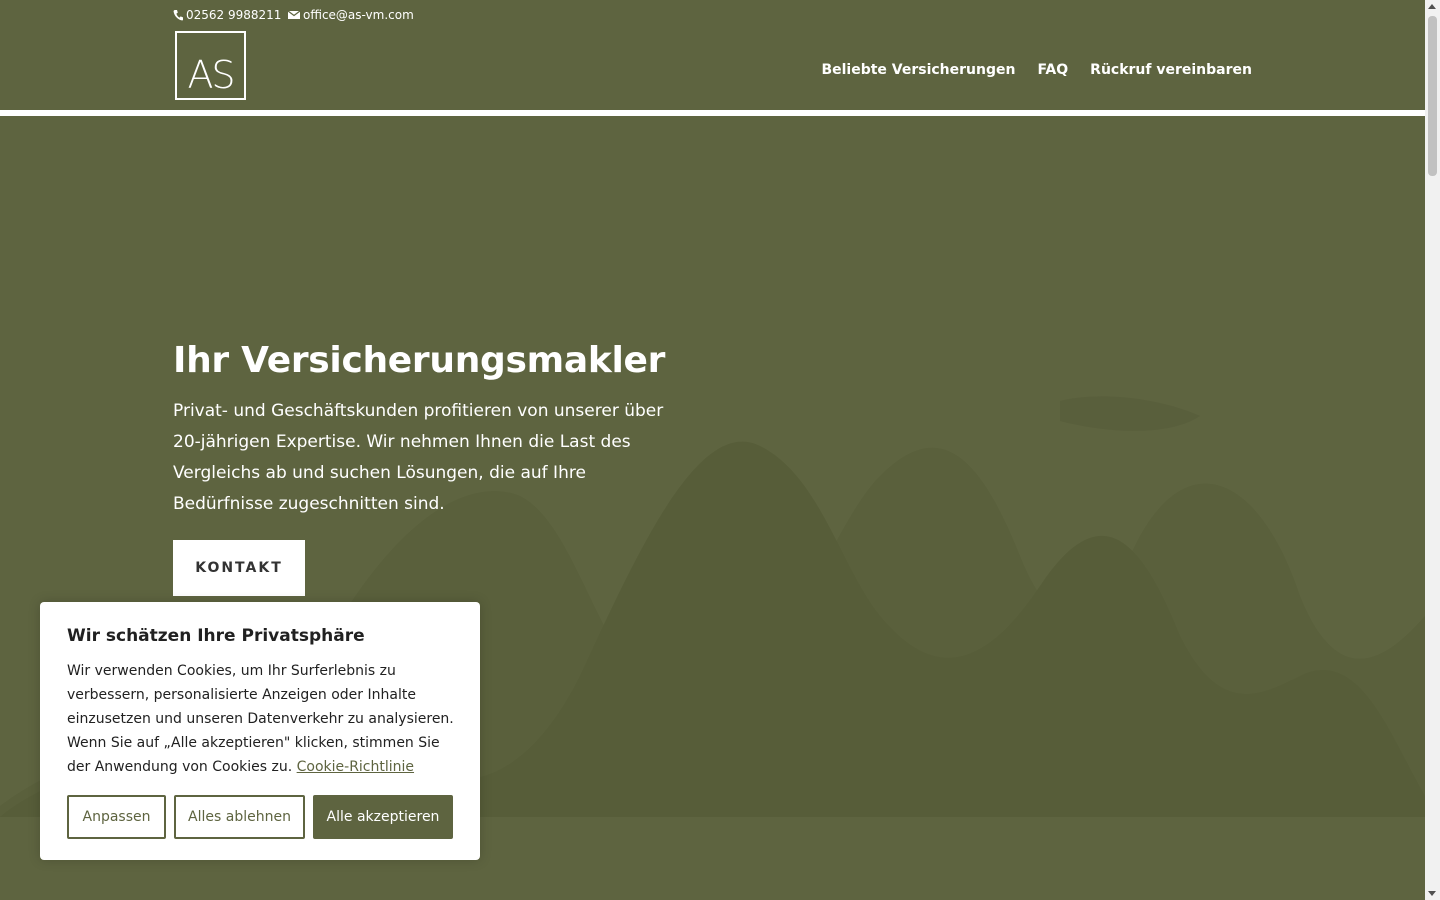  What do you see at coordinates (1052, 70) in the screenshot?
I see `nav-item-faq: FAQ` at bounding box center [1052, 70].